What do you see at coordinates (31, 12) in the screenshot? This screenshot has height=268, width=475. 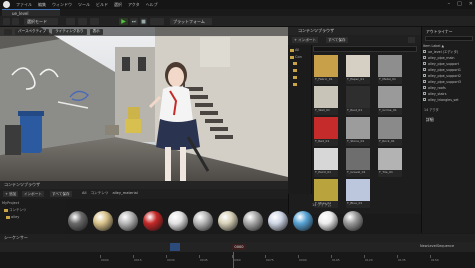 I see `level-tab: ue_level` at bounding box center [31, 12].